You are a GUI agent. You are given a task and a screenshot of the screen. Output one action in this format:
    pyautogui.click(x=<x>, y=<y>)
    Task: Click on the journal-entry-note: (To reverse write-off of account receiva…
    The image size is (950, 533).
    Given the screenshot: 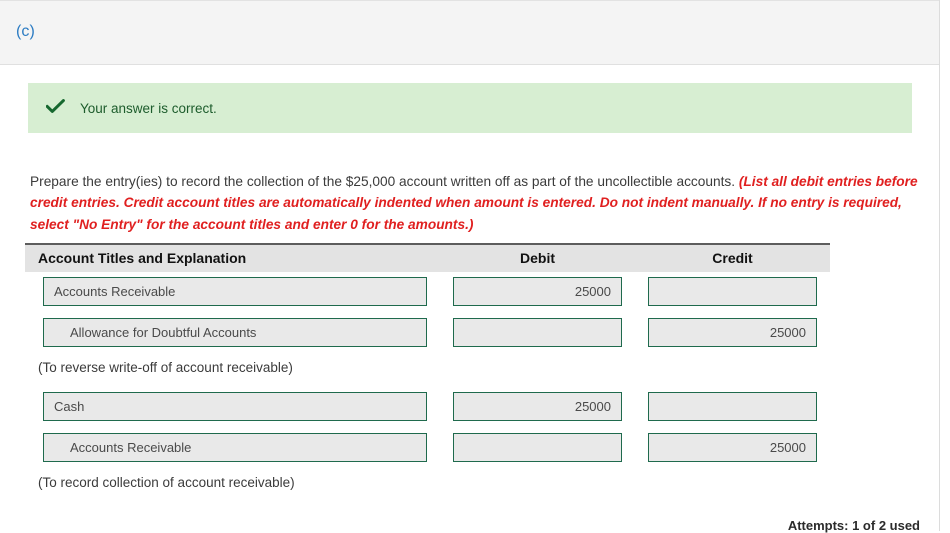 What is the action you would take?
    pyautogui.click(x=165, y=367)
    